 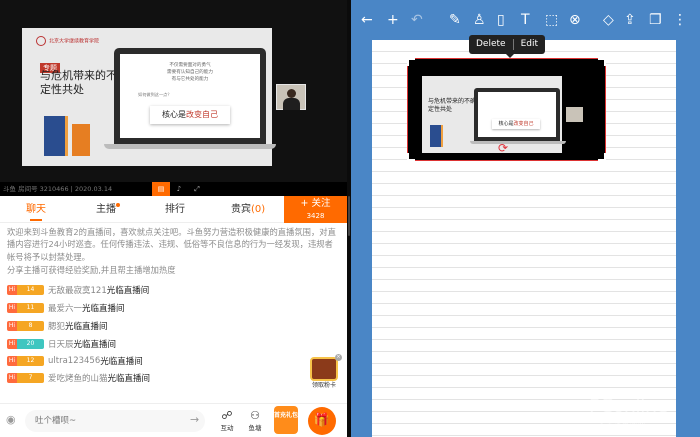 I want to click on follow-button: + 关注 3428, so click(x=315, y=209).